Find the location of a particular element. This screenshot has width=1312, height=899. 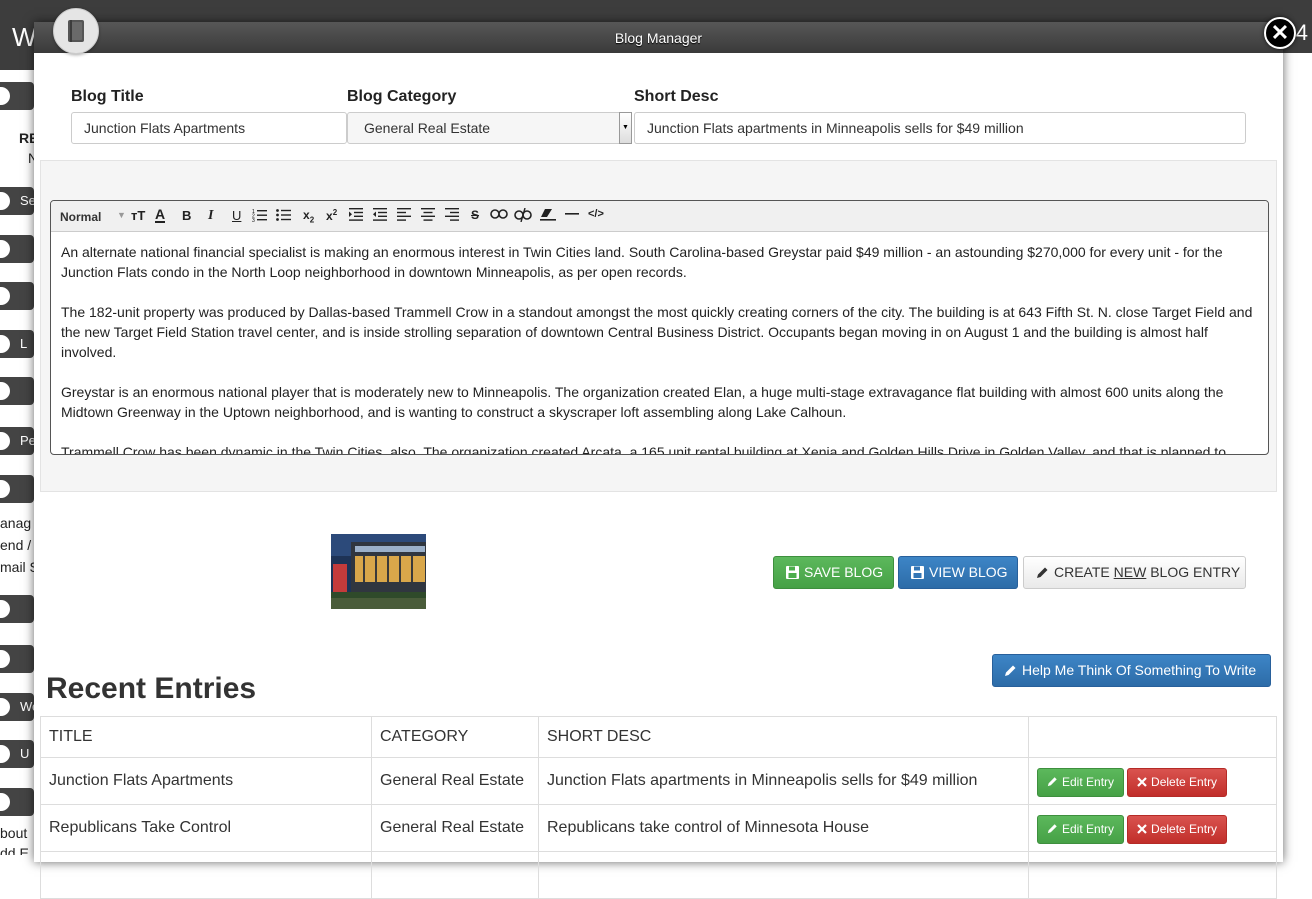

modal-title: Blog Manager is located at coordinates (658, 38).